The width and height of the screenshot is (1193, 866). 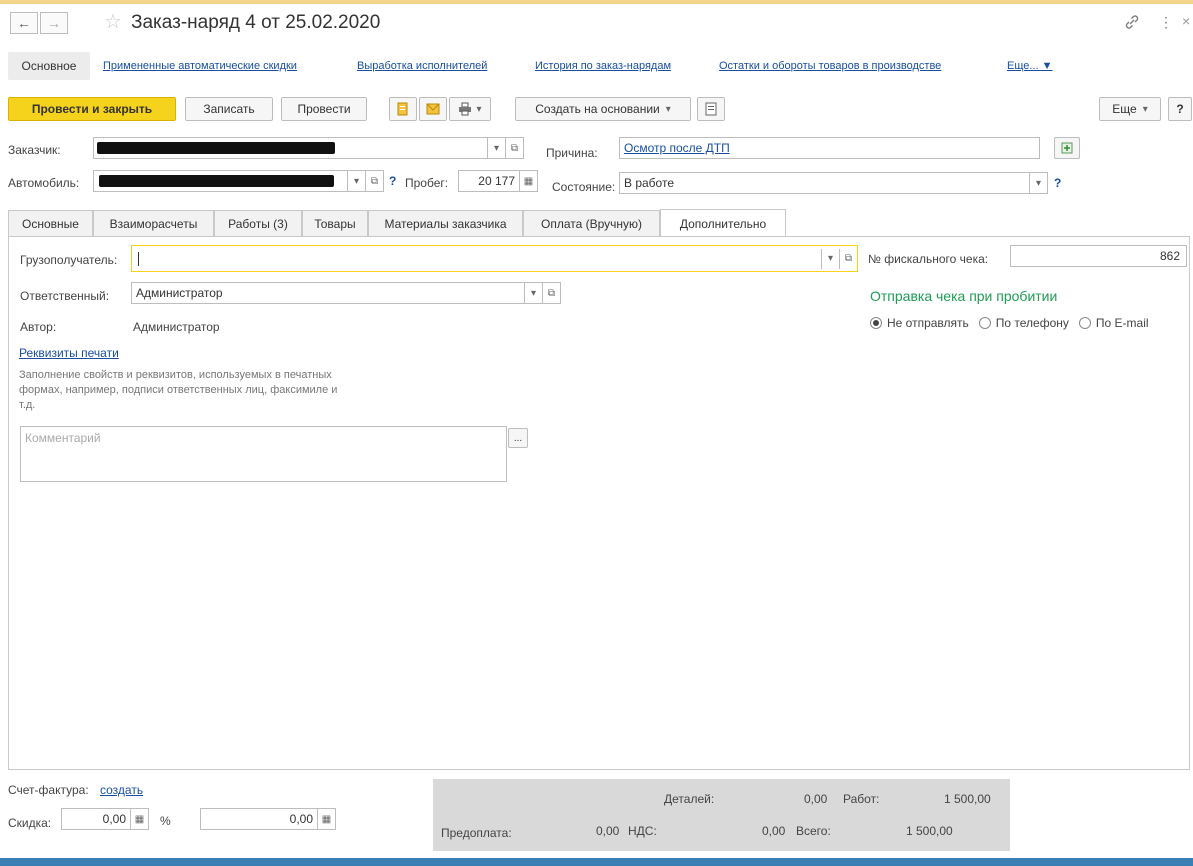 What do you see at coordinates (984, 323) in the screenshot?
I see `radio-phone` at bounding box center [984, 323].